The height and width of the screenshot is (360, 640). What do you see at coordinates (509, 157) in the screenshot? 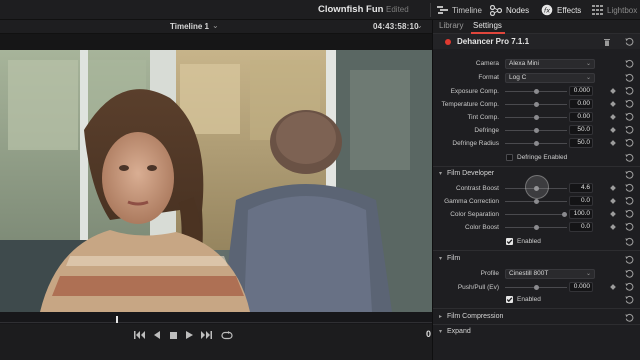
I see `defringe-enabled-checkbox` at bounding box center [509, 157].